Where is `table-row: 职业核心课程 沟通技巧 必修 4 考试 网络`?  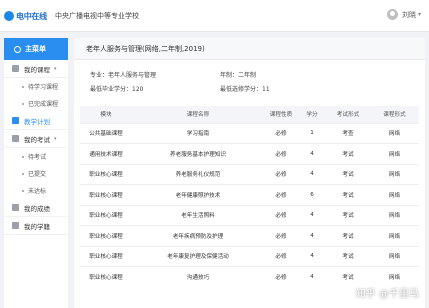 table-row: 职业核心课程 沟通技巧 必修 4 考试 网络 is located at coordinates (249, 276).